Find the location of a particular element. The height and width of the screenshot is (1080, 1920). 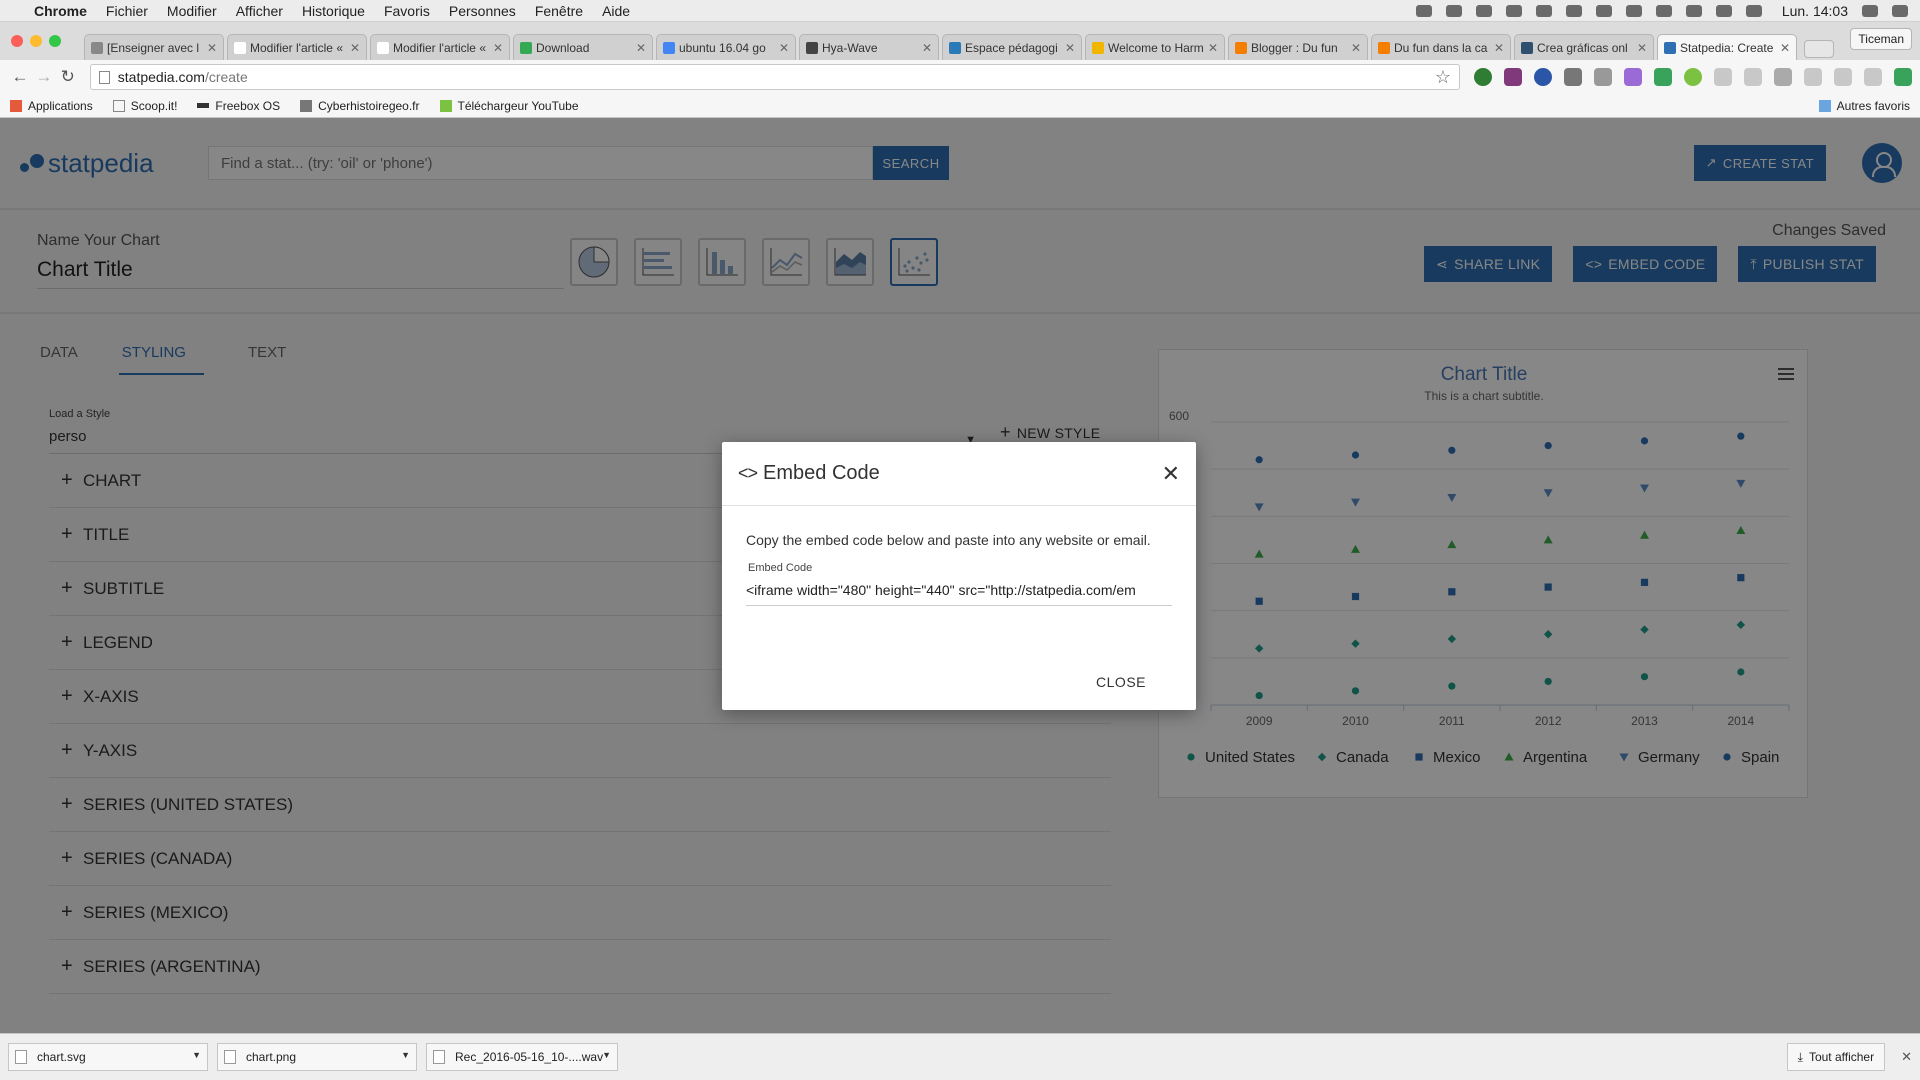

menu-fichier: Fichier is located at coordinates (127, 11).